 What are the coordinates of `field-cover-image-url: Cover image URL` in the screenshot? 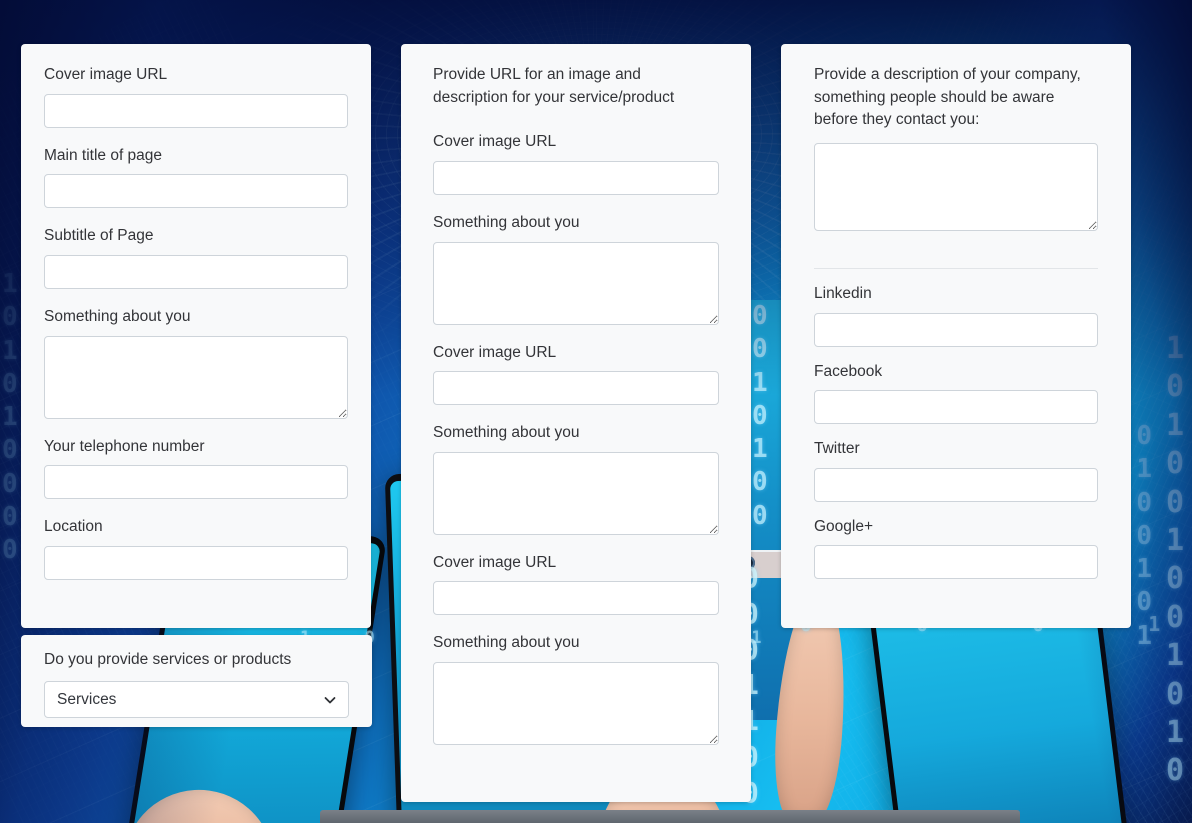 It's located at (196, 96).